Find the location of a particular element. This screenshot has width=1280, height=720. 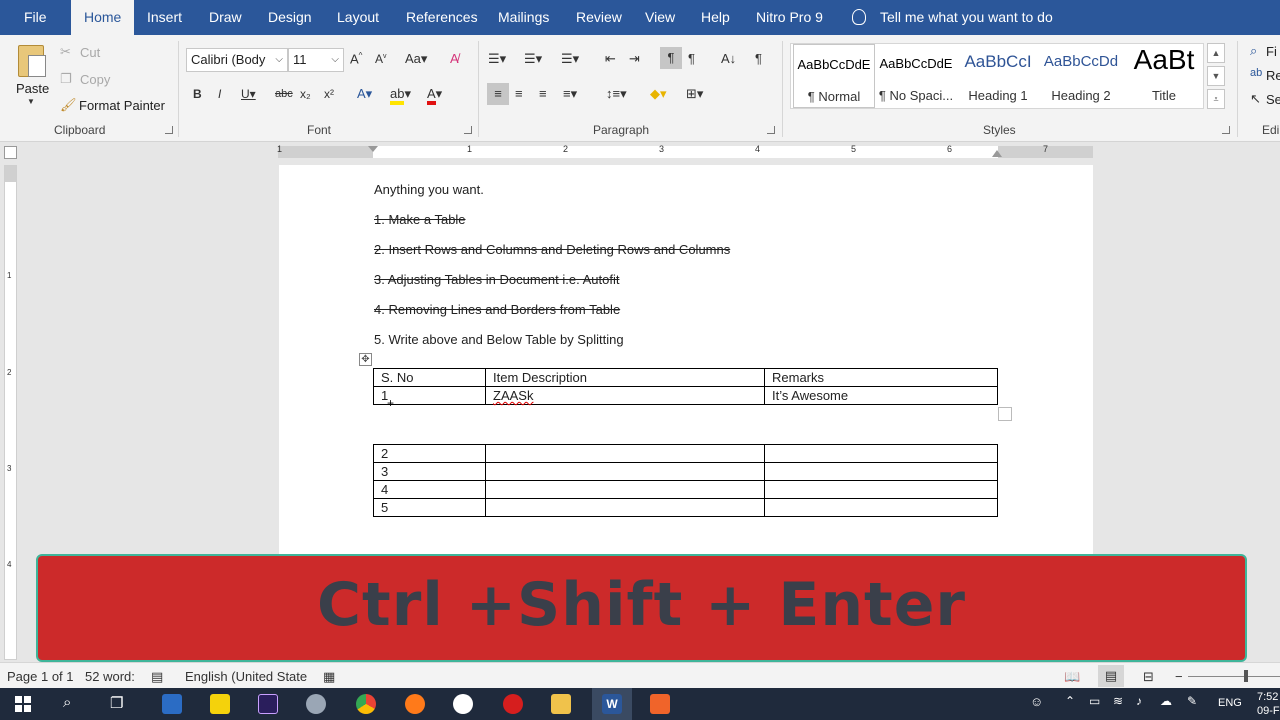

italic-button: I is located at coordinates (219, 94).